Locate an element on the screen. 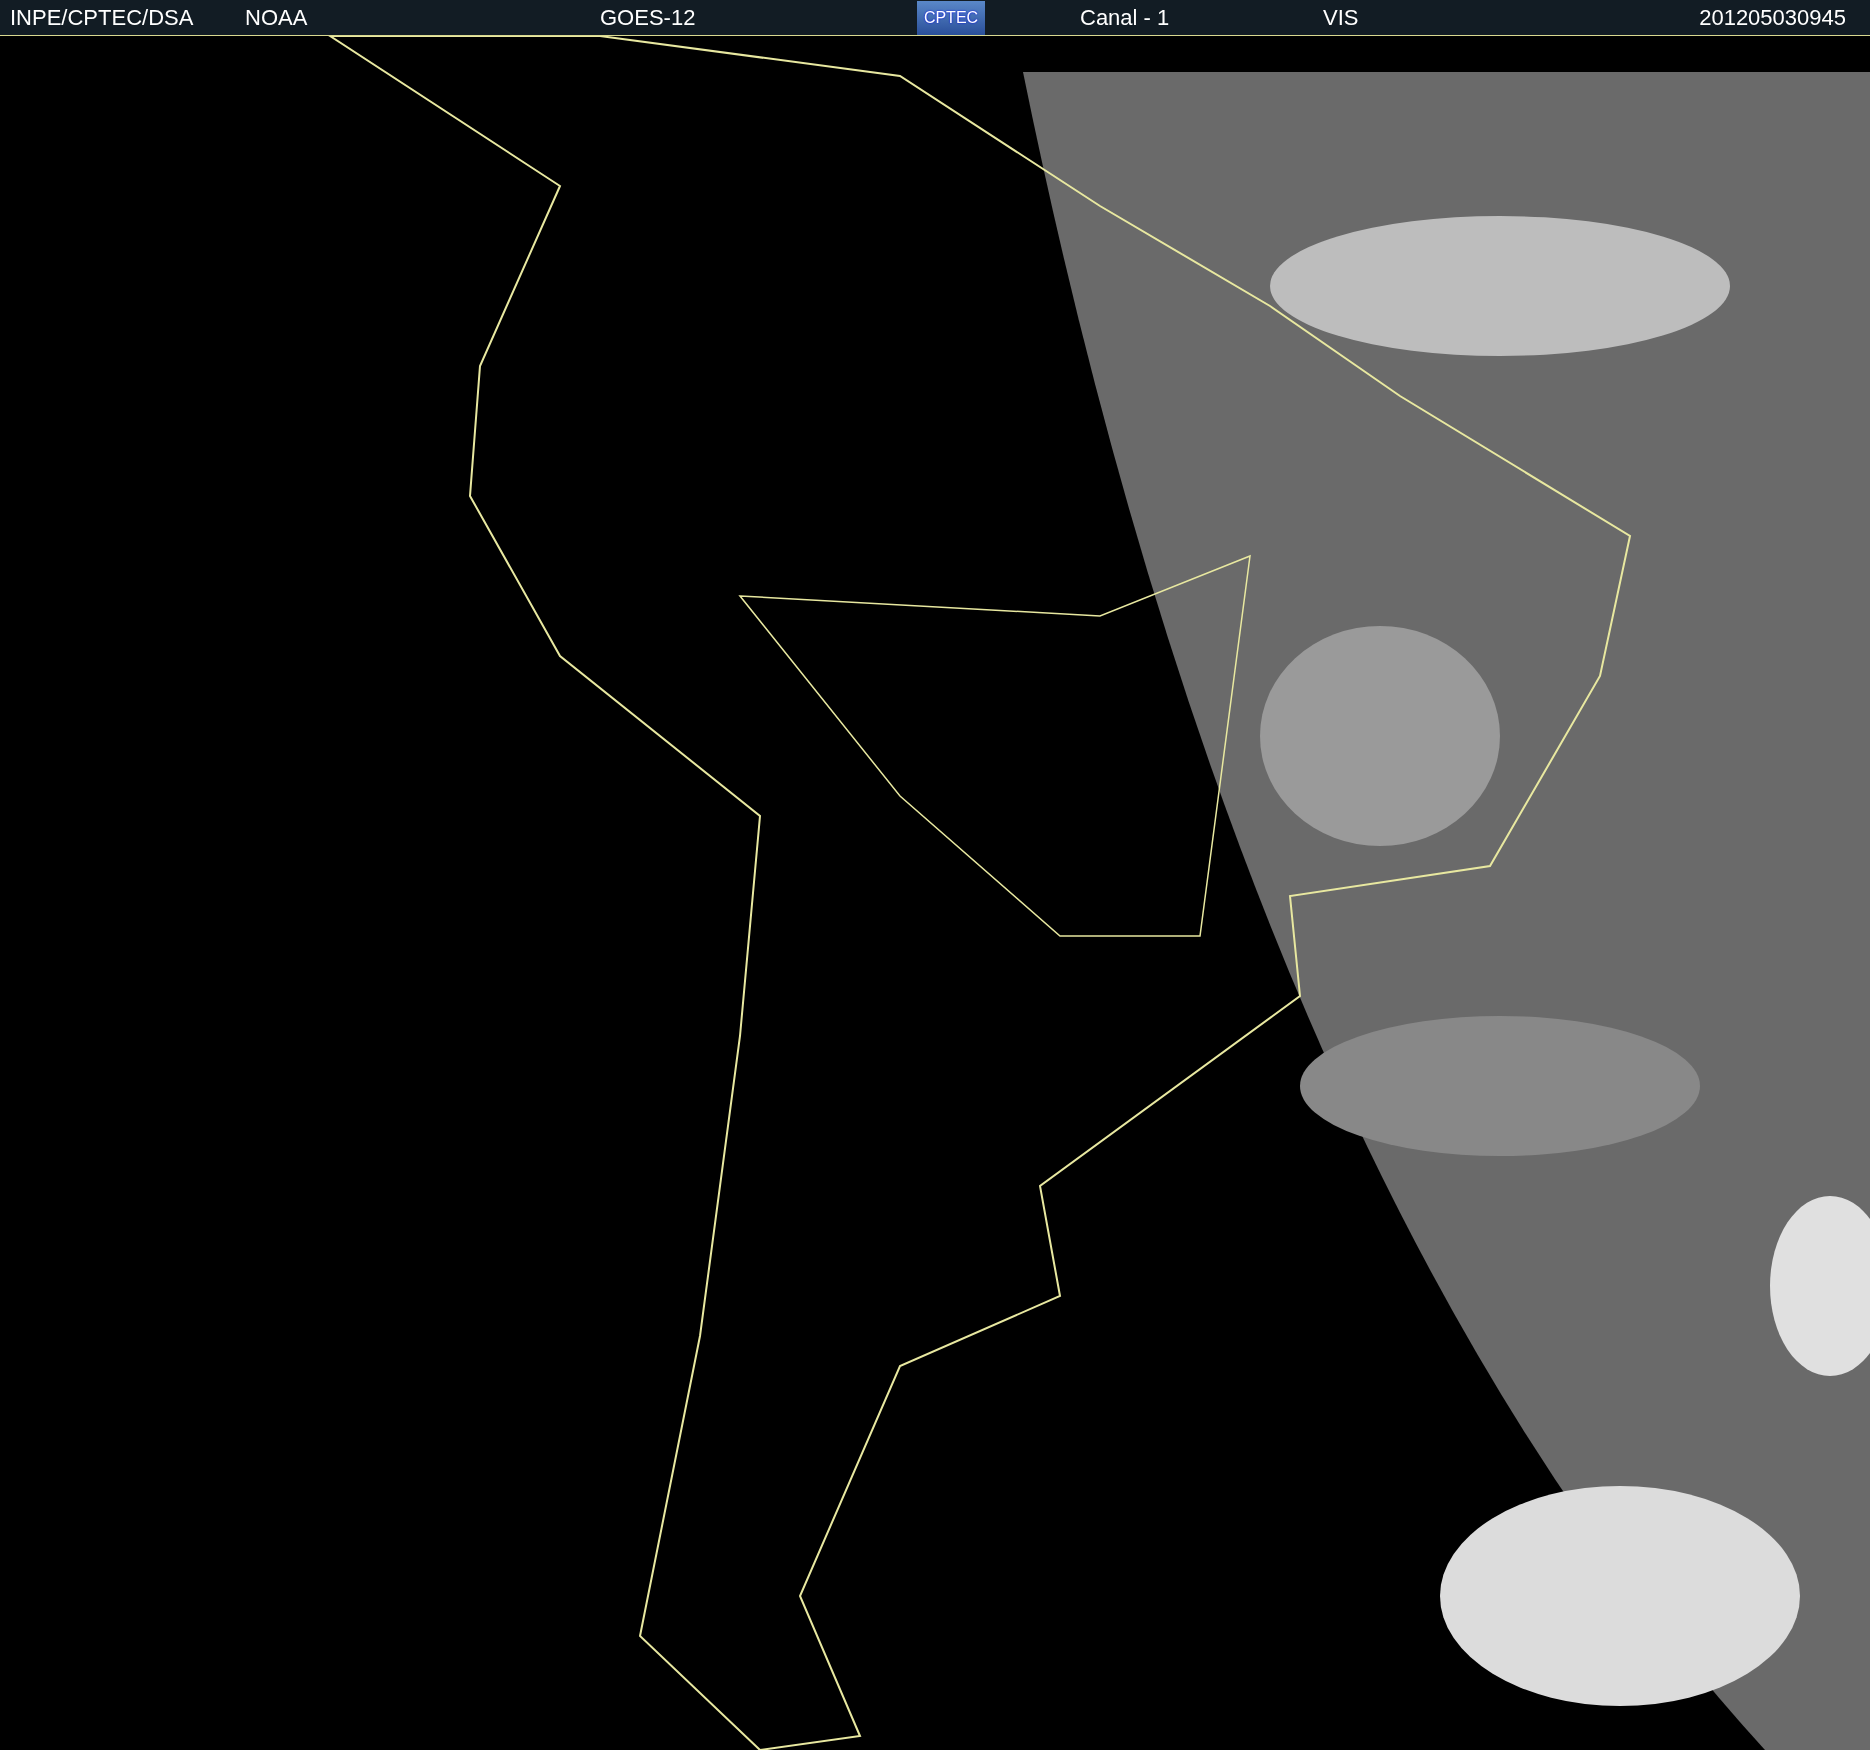 This screenshot has width=1870, height=1750. agency-label: NOAA is located at coordinates (277, 17).